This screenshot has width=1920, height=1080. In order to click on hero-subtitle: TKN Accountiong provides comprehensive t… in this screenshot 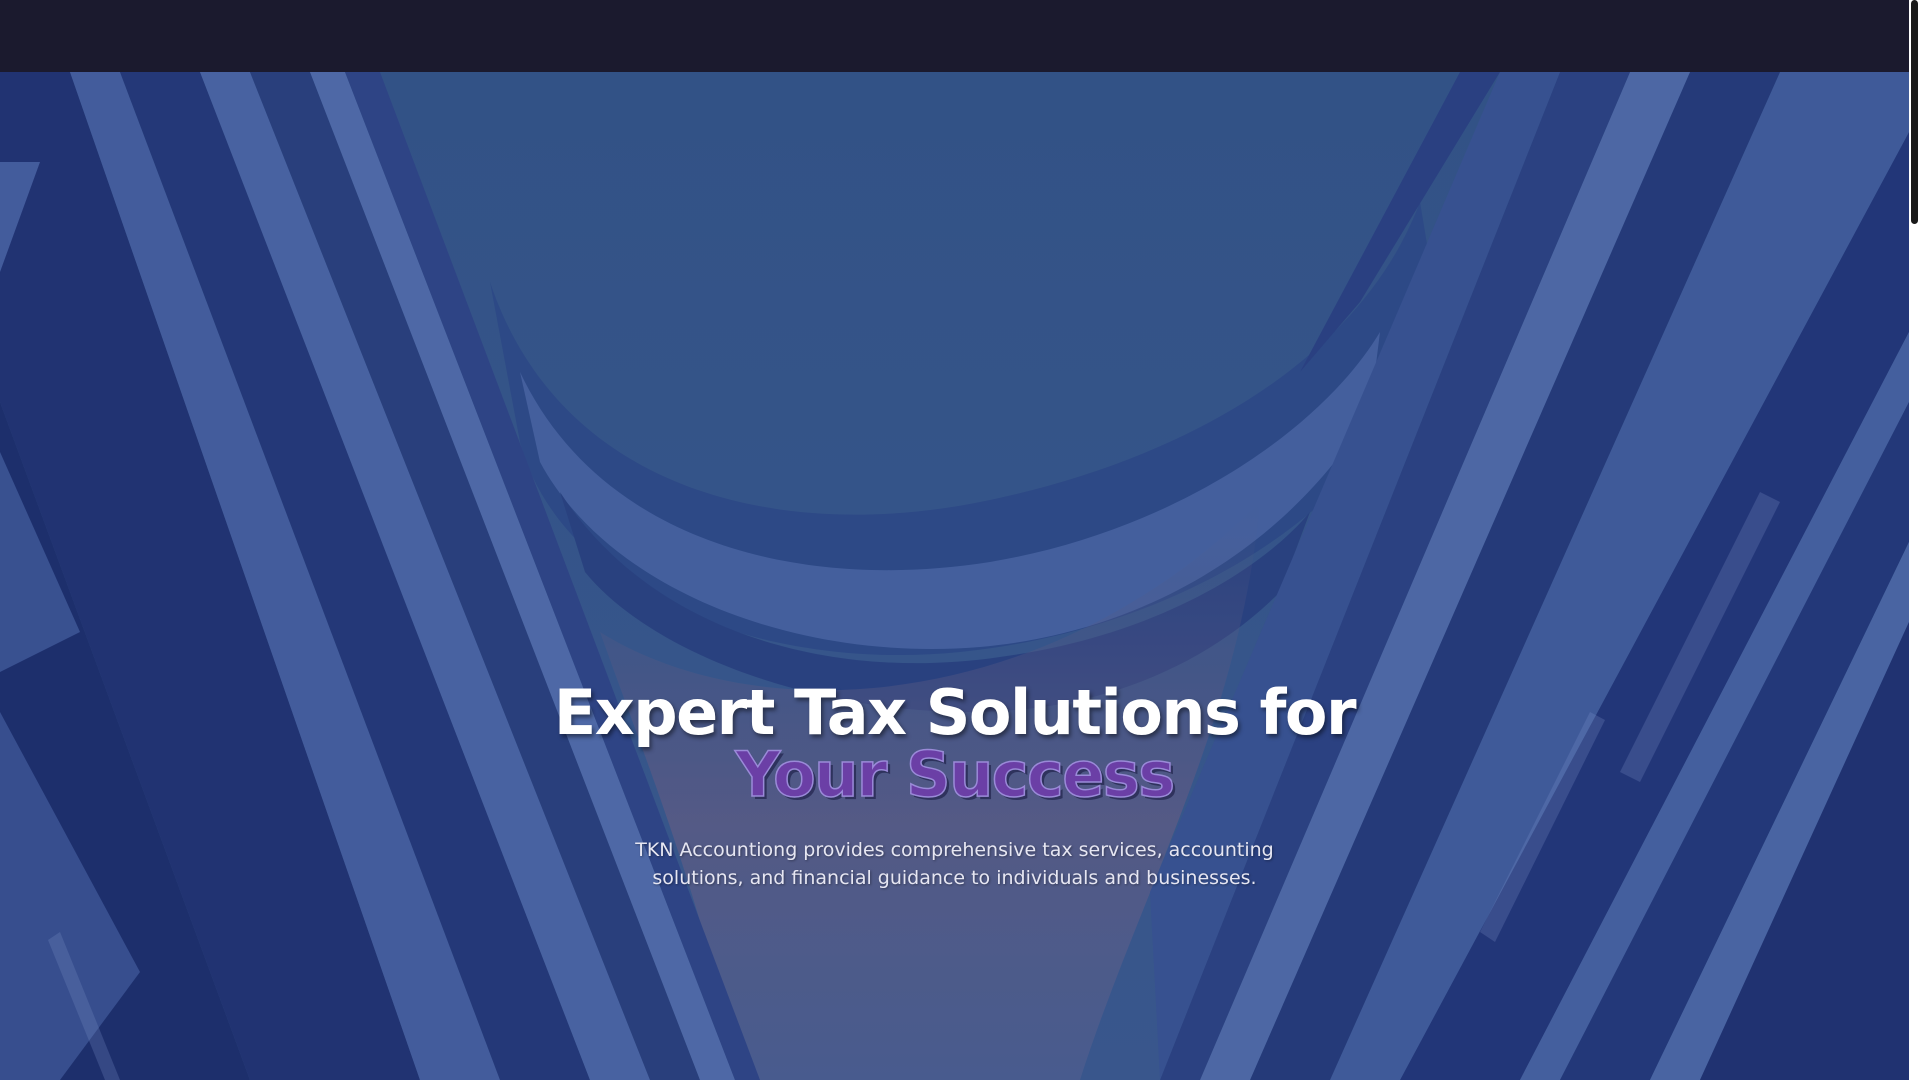, I will do `click(954, 864)`.